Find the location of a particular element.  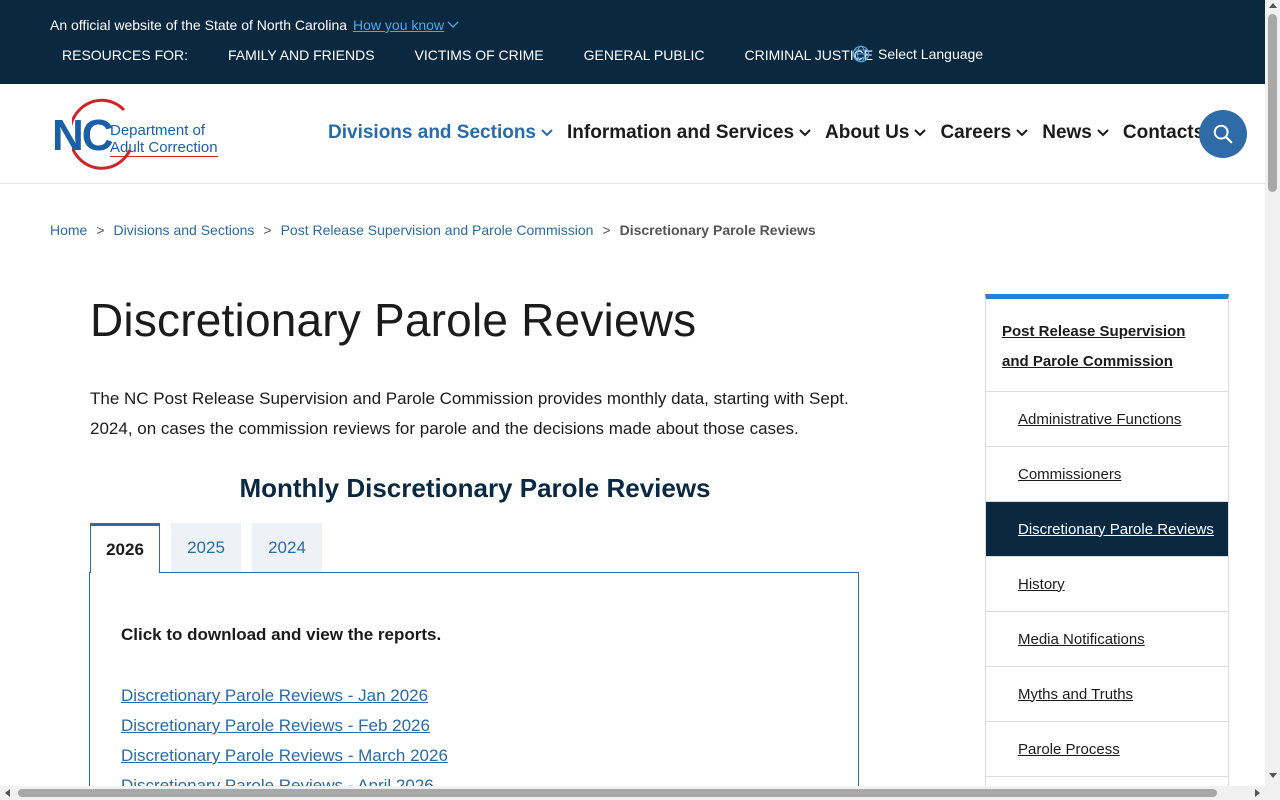

resource-link-family: FAMILY AND FRIENDS is located at coordinates (301, 55).